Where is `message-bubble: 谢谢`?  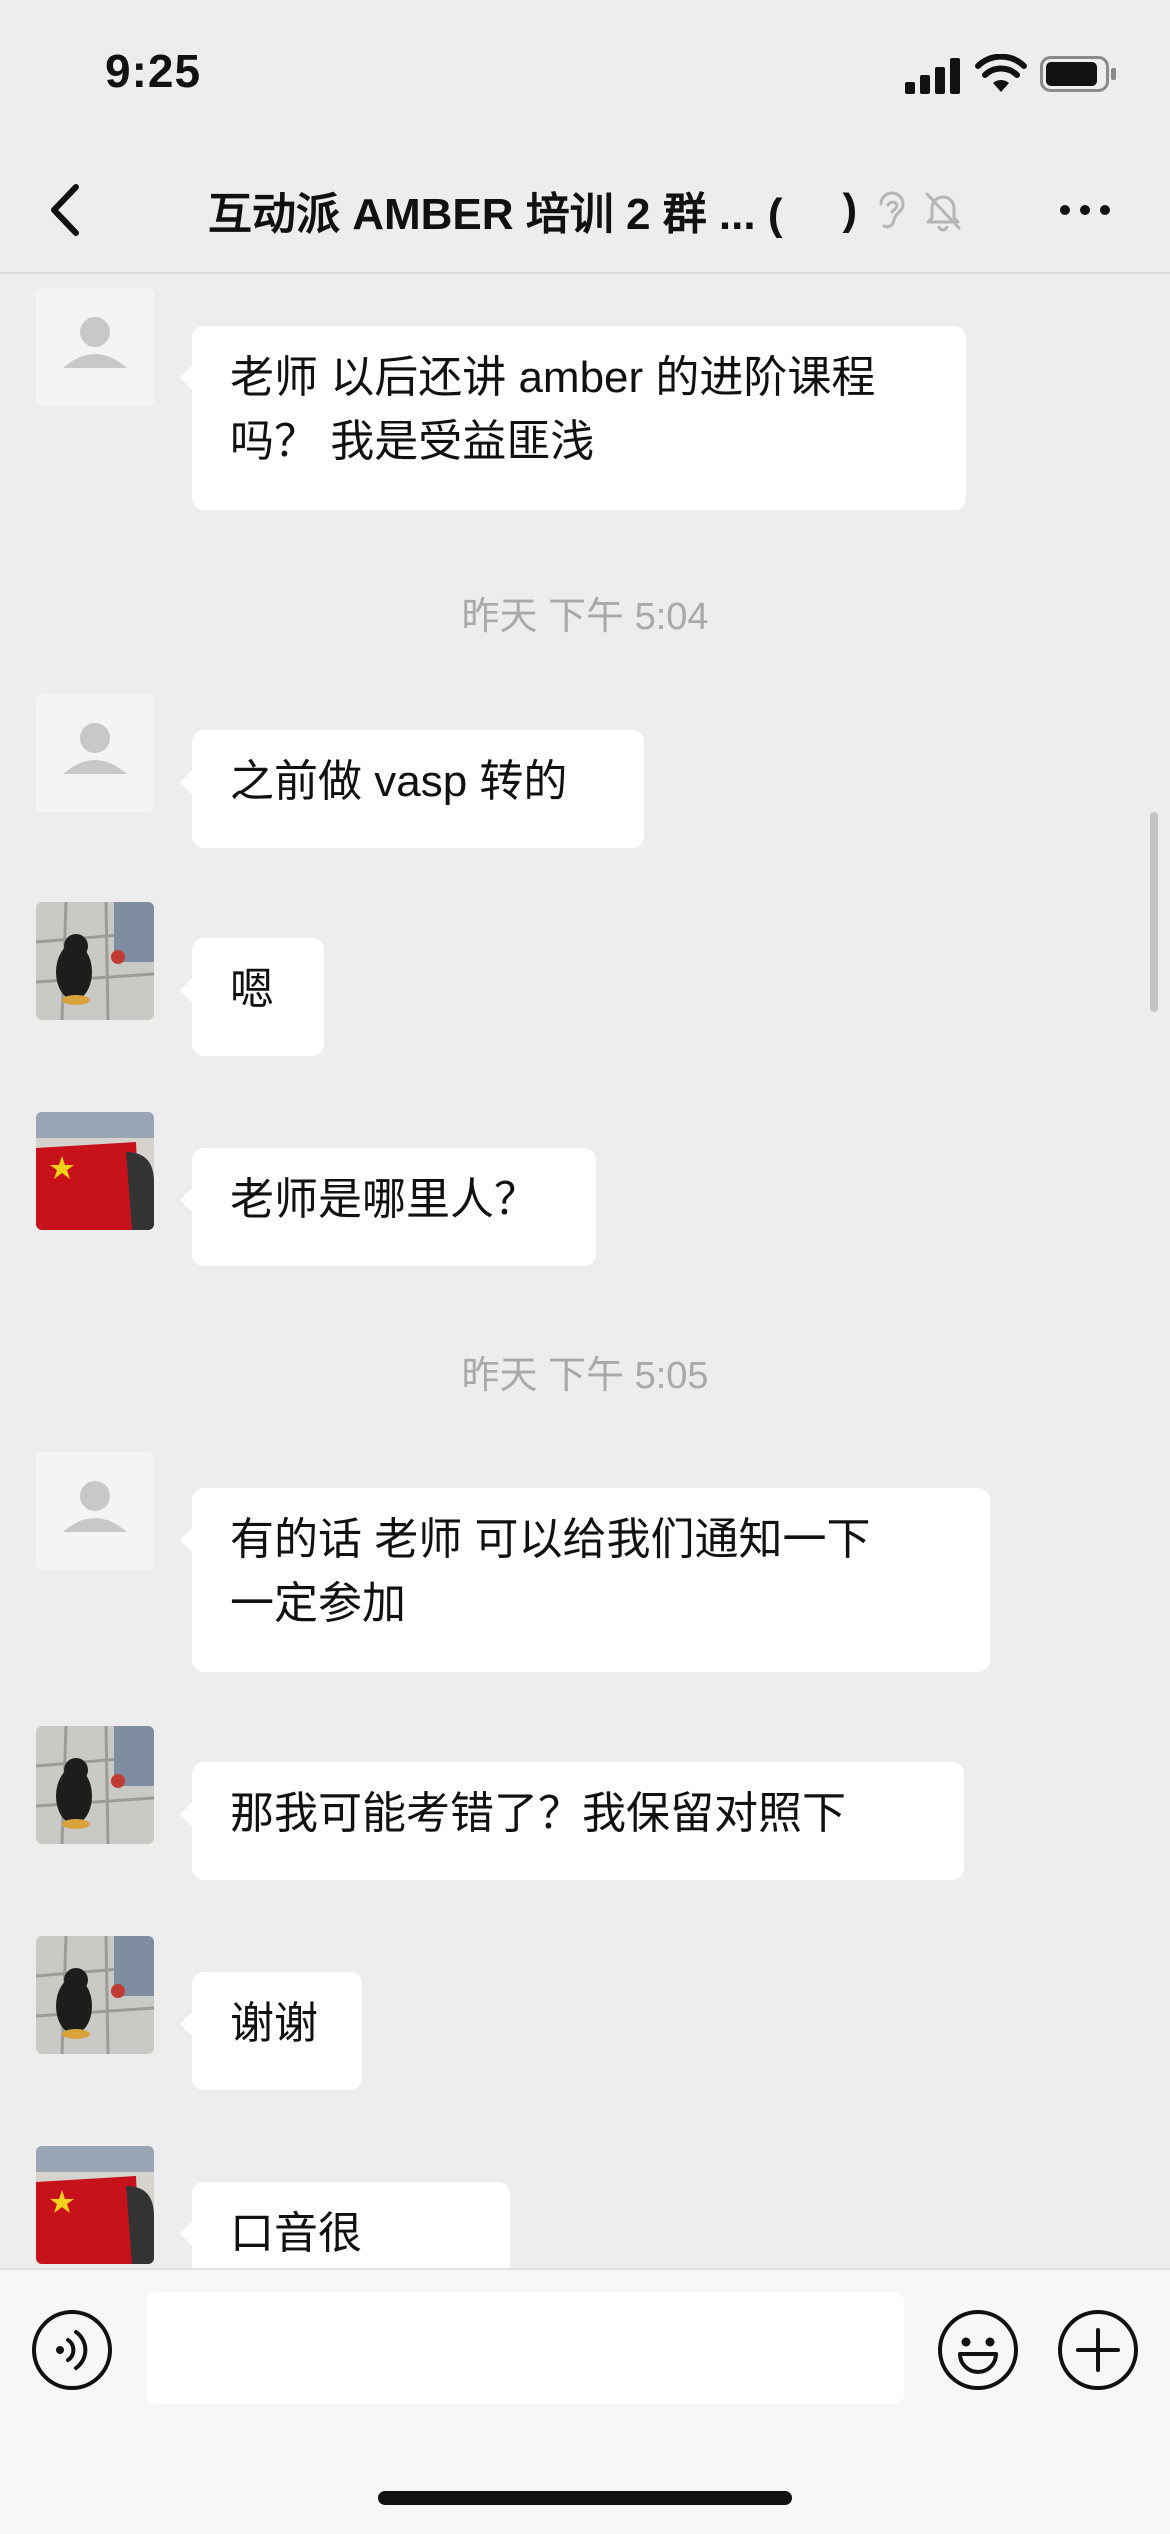 message-bubble: 谢谢 is located at coordinates (271, 2031).